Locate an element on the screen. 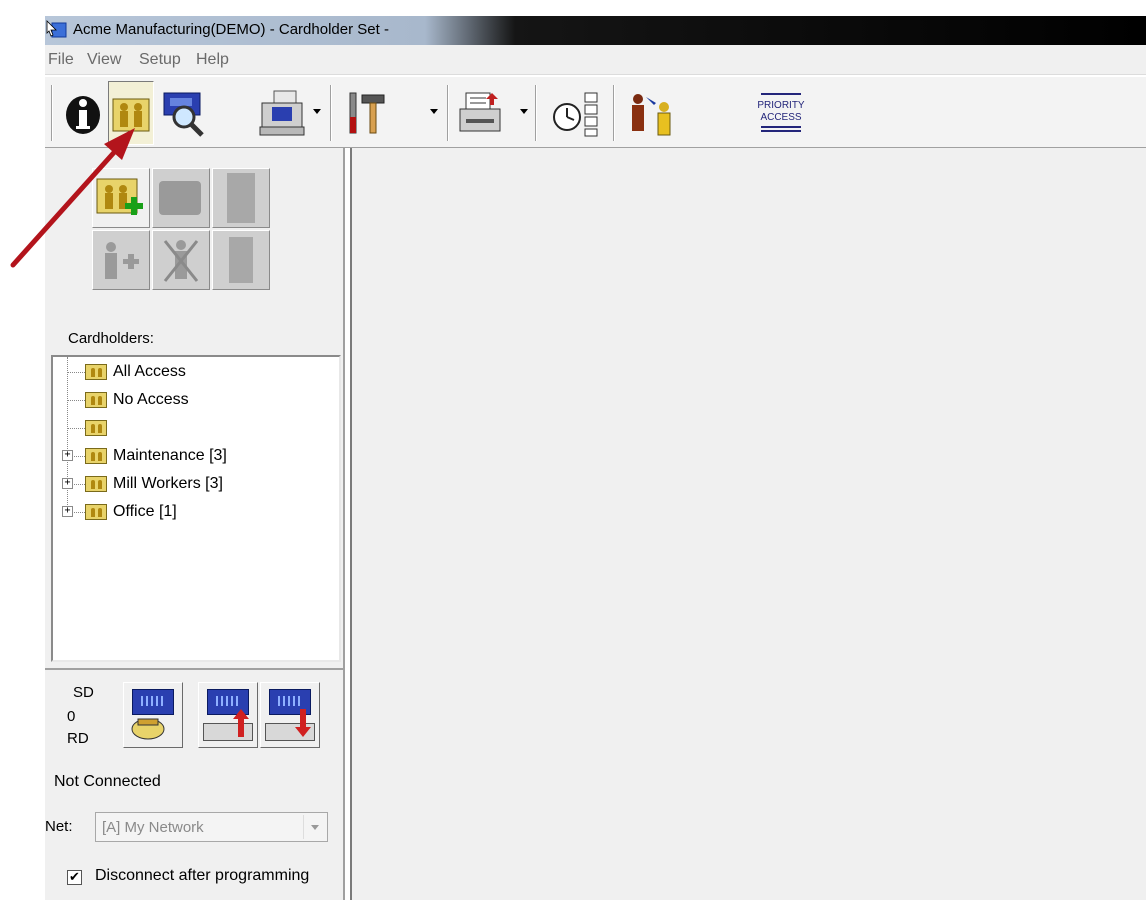  computer-dropdown-arrow is located at coordinates (317, 111).